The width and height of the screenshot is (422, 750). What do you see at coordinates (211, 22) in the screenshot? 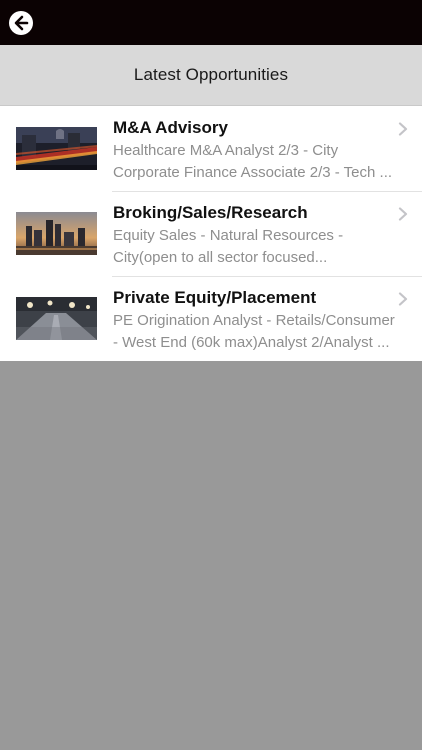
I see `top-navigation-bar` at bounding box center [211, 22].